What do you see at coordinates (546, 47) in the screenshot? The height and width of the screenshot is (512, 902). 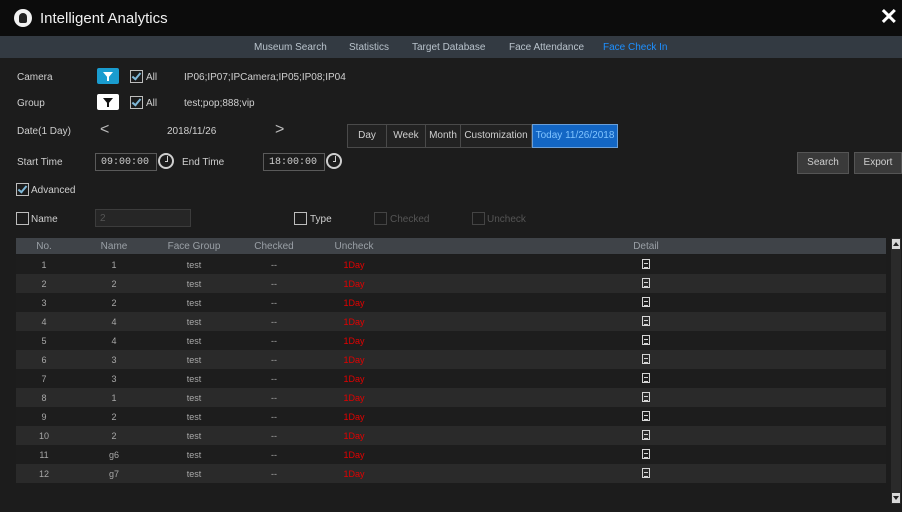 I see `tab-face-attendance: Face Attendance` at bounding box center [546, 47].